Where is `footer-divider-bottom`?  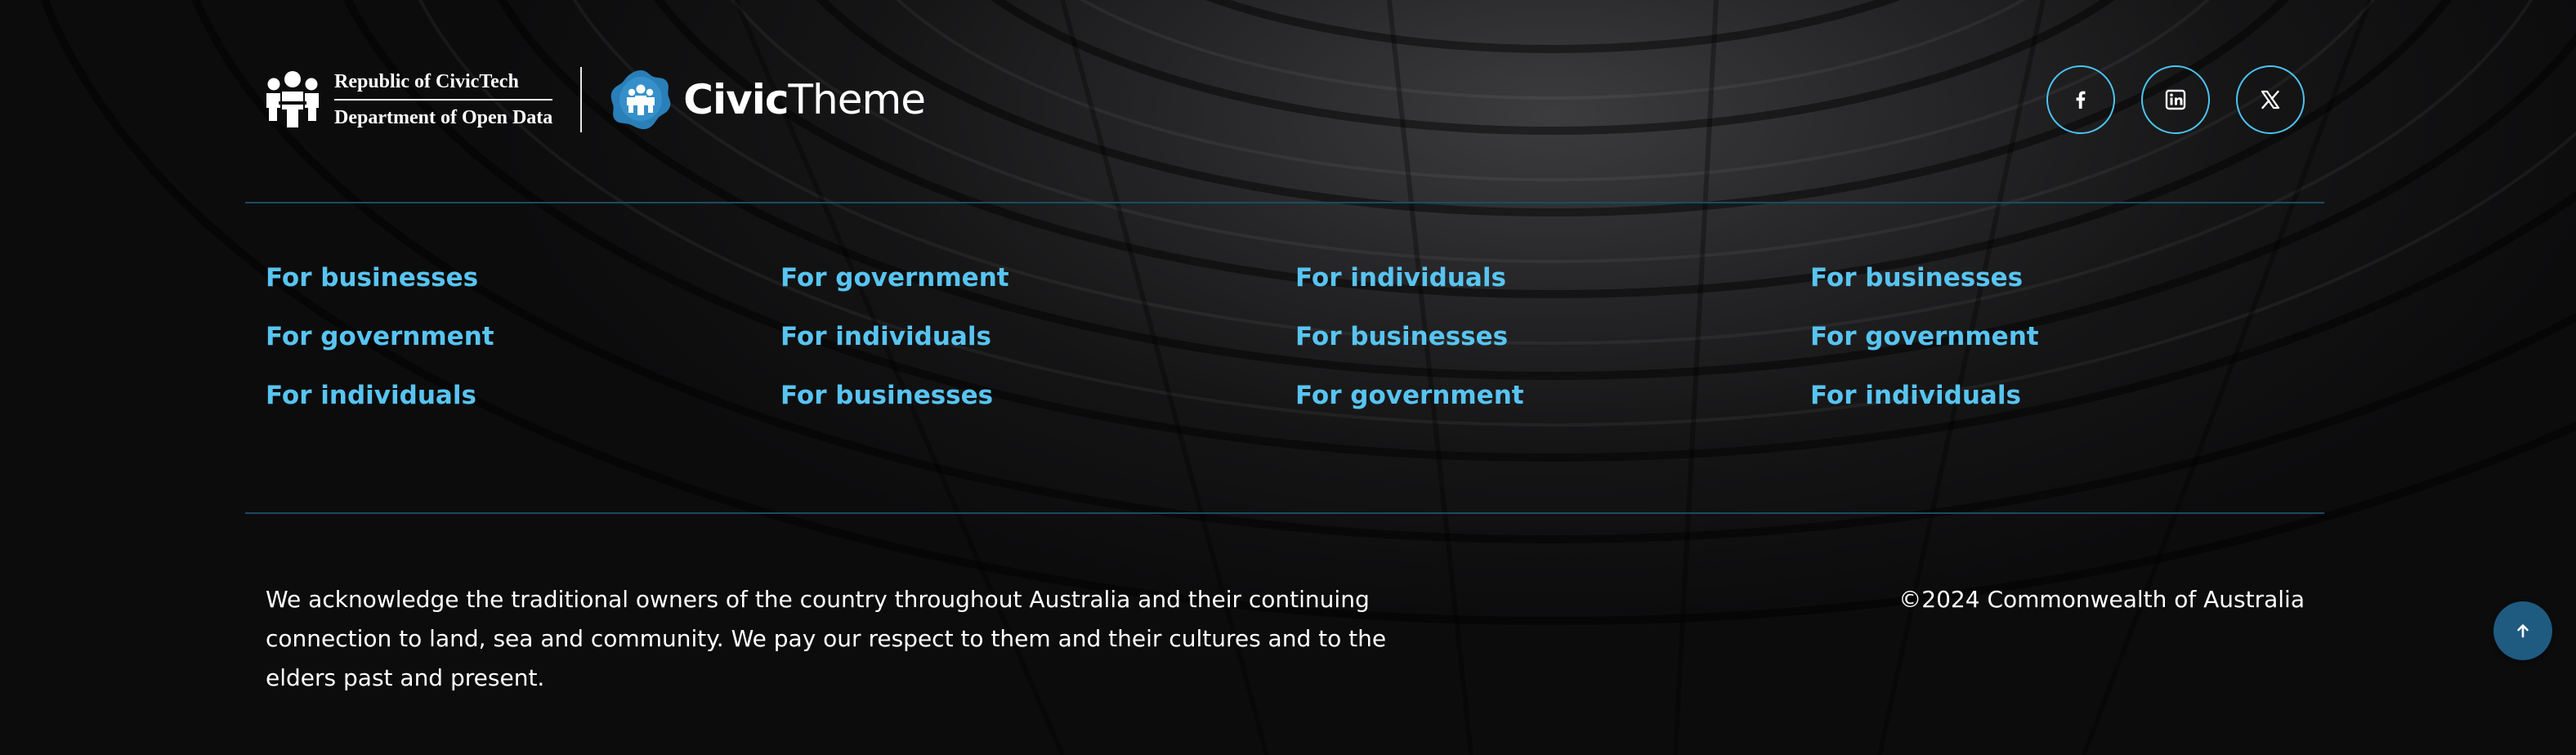
footer-divider-bottom is located at coordinates (1284, 513).